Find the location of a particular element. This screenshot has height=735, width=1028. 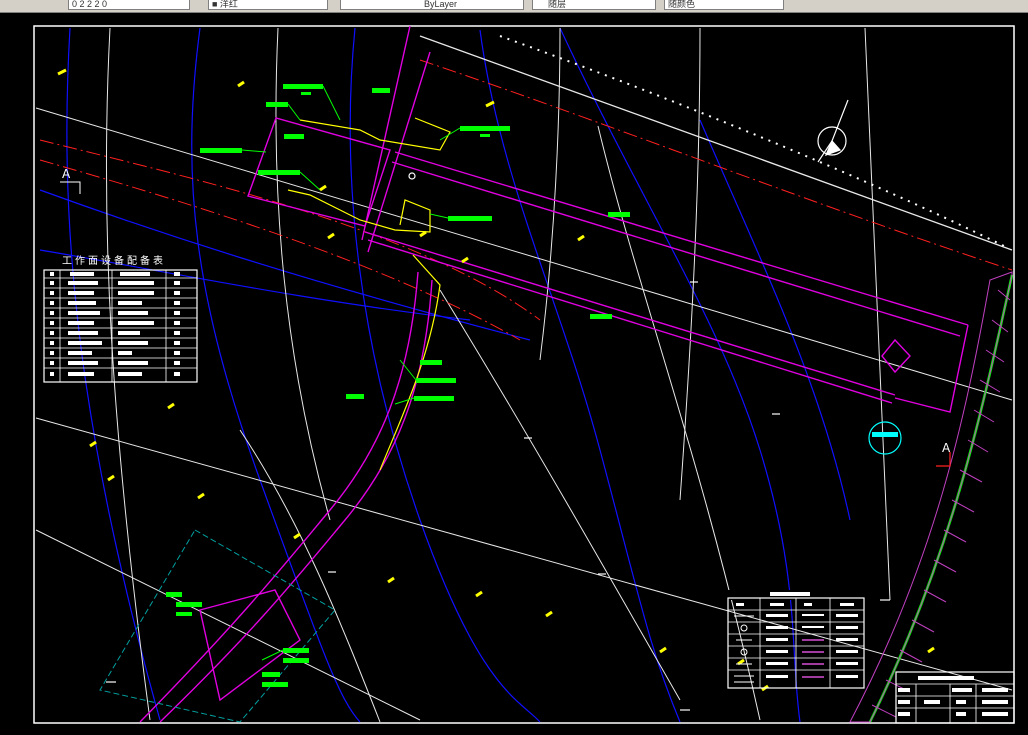

river-hatch is located at coordinates (931, 497).